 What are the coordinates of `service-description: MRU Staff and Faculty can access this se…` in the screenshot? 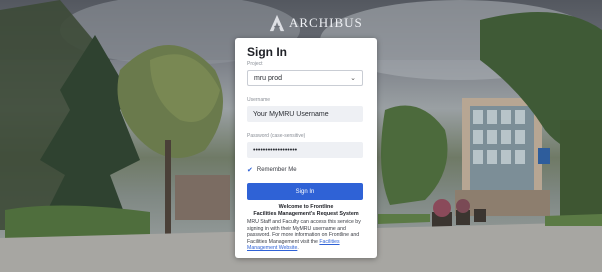 It's located at (306, 235).